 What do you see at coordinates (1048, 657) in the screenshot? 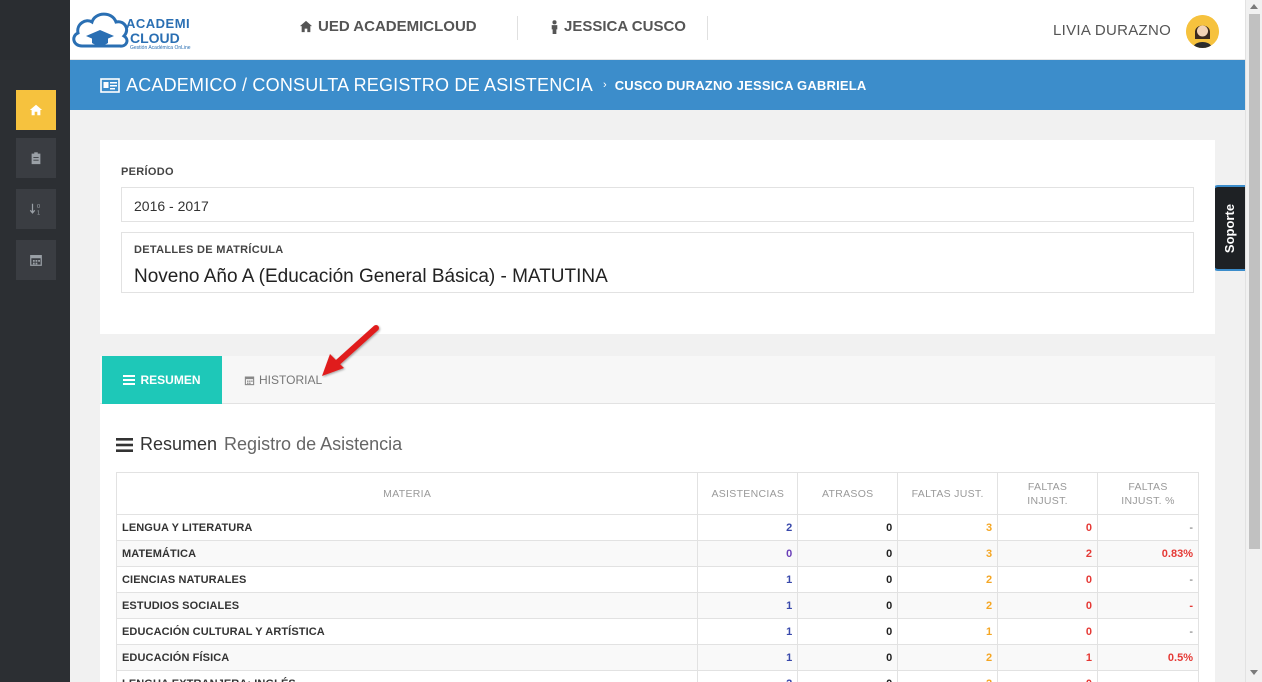
I see `cell-faltas-injust: 1` at bounding box center [1048, 657].